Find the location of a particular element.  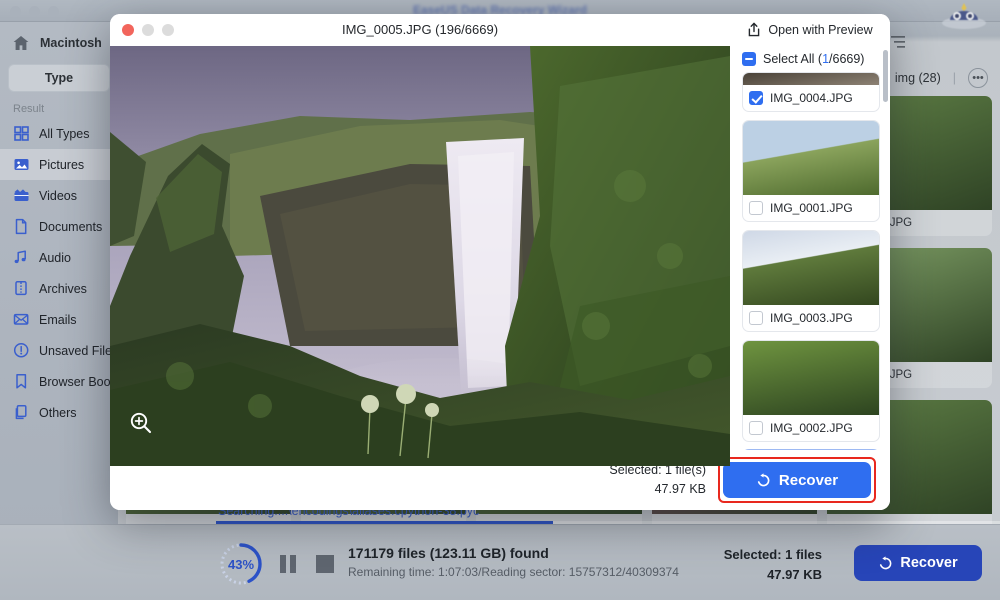

files-found-label: 171179 files (123.11 GB) found is located at coordinates (448, 553).